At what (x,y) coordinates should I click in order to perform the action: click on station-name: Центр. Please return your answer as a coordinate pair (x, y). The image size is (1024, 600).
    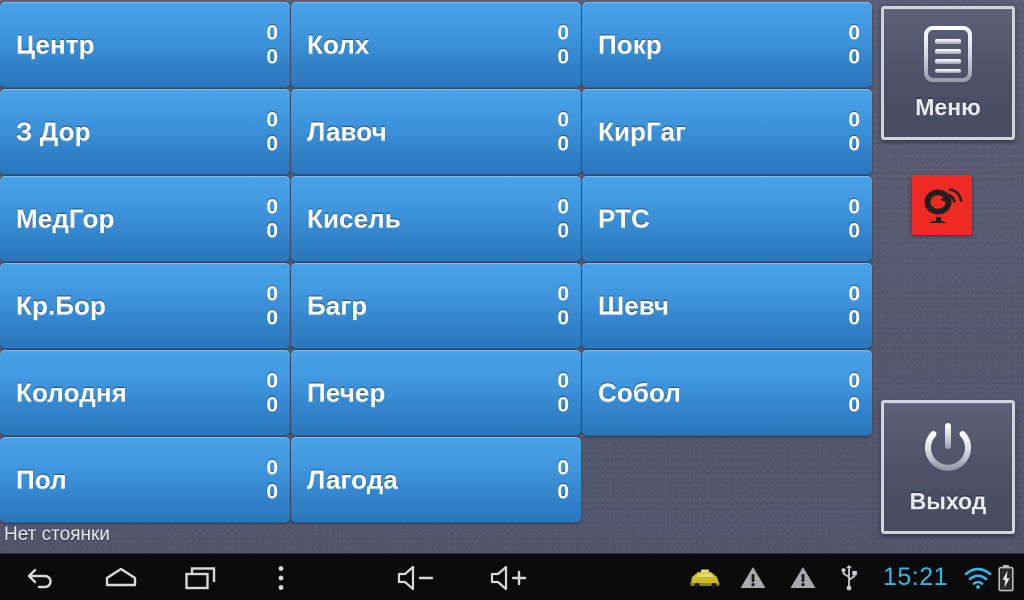
    Looking at the image, I should click on (55, 44).